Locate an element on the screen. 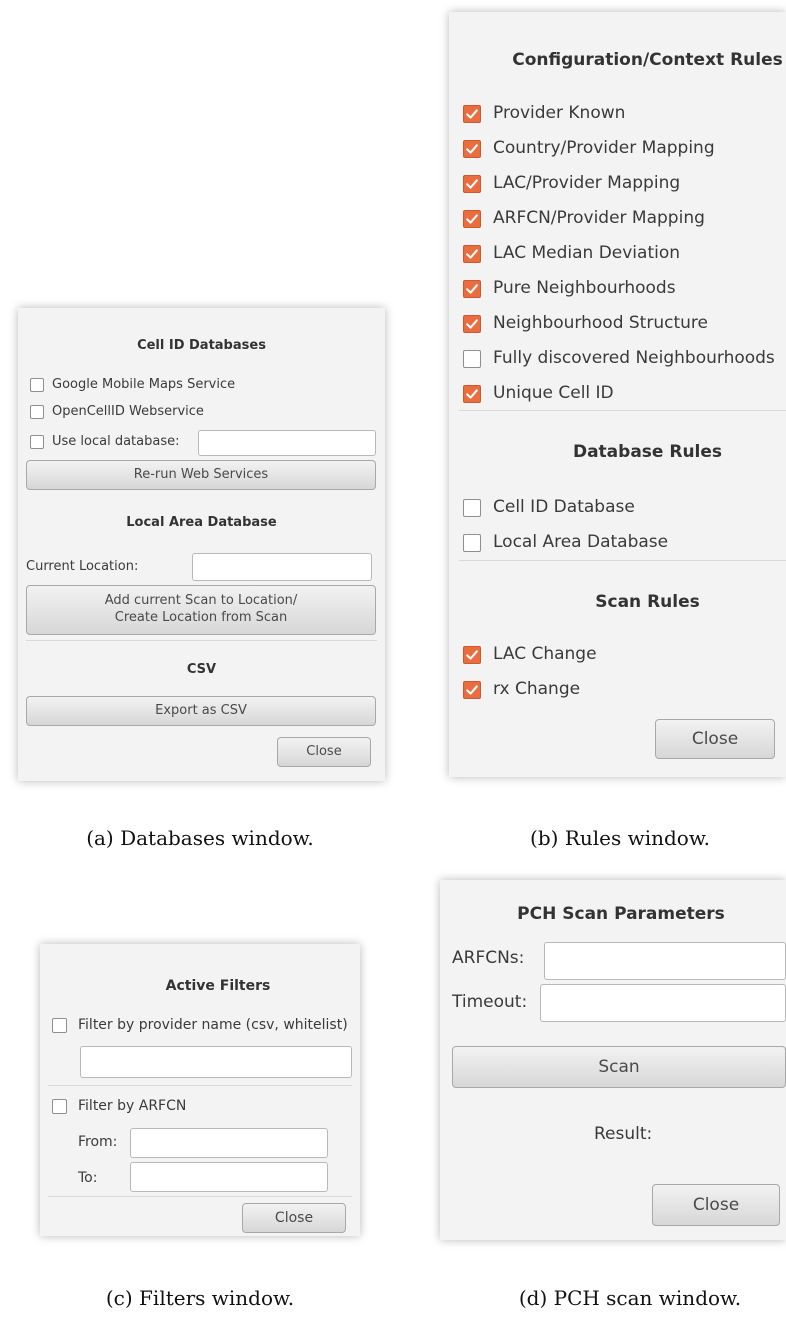  arfcn-filter-checkbox is located at coordinates (59, 1106).